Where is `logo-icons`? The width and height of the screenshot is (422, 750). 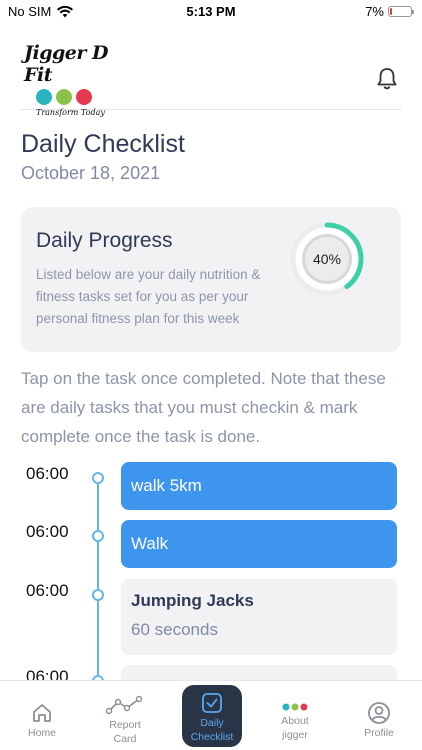 logo-icons is located at coordinates (80, 97).